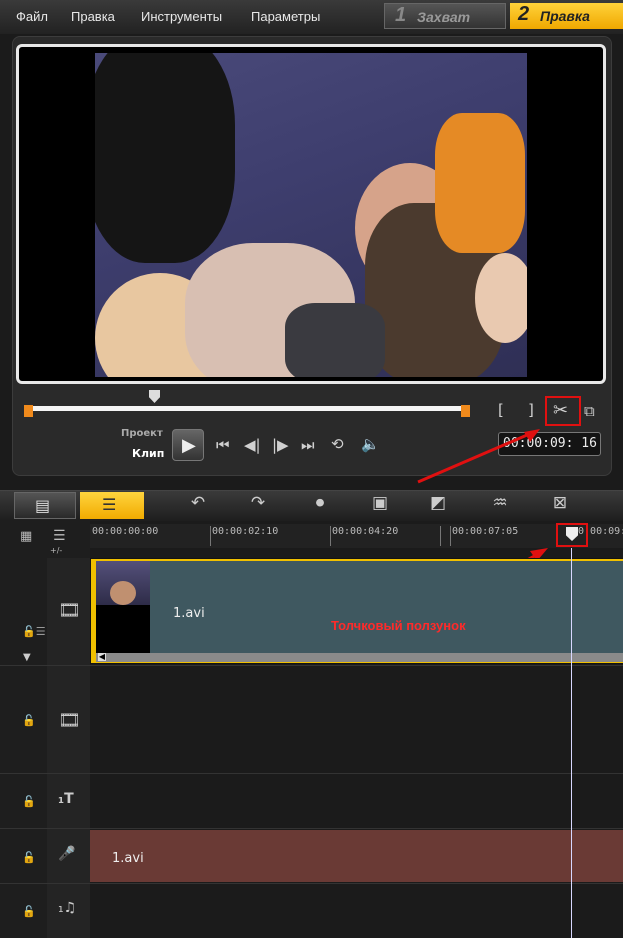 The height and width of the screenshot is (938, 623). What do you see at coordinates (365, 531) in the screenshot?
I see `ruler-label: 00:00:04:20` at bounding box center [365, 531].